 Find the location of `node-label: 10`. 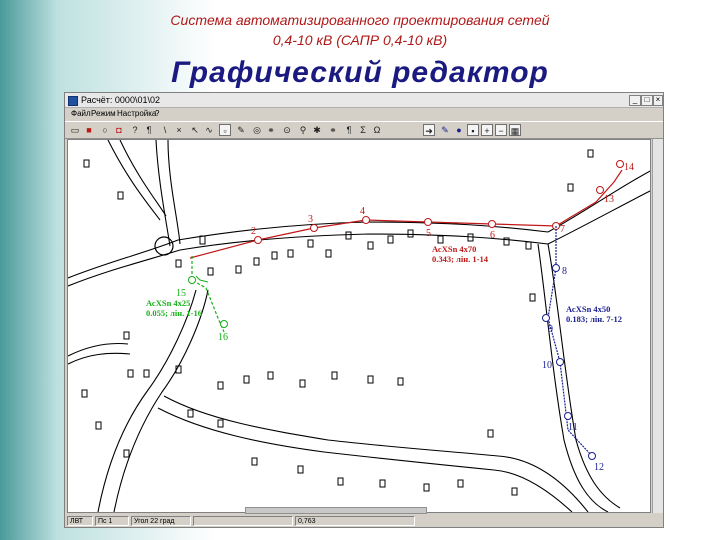

node-label: 10 is located at coordinates (547, 365).